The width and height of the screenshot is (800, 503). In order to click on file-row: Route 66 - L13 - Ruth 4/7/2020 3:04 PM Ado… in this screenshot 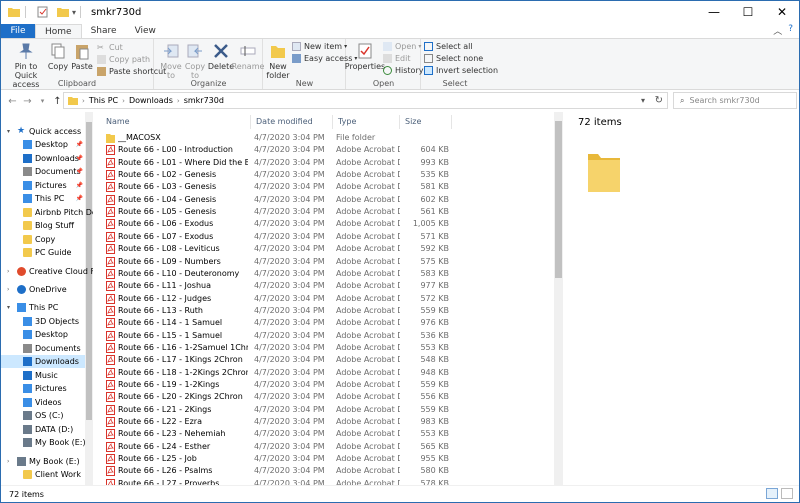, I will do `click(326, 311)`.